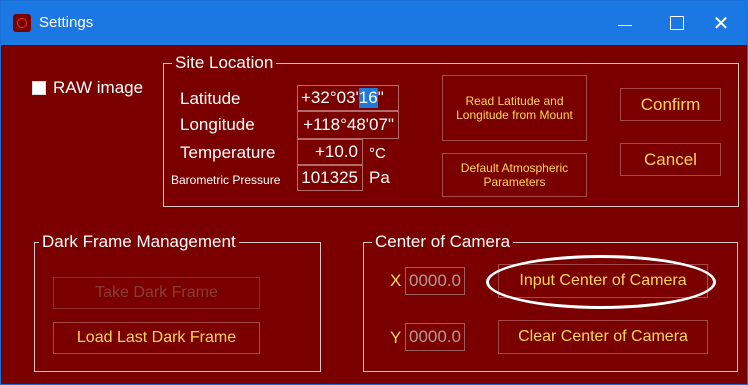  I want to click on minimize-button, so click(625, 23).